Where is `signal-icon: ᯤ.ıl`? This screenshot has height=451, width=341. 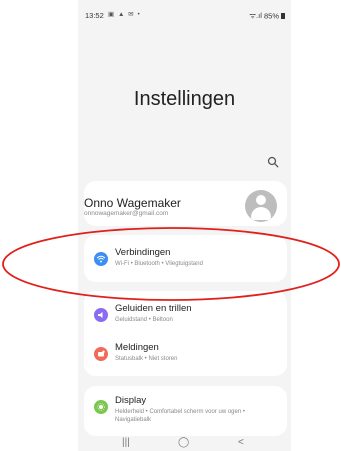 signal-icon: ᯤ.ıl is located at coordinates (255, 16).